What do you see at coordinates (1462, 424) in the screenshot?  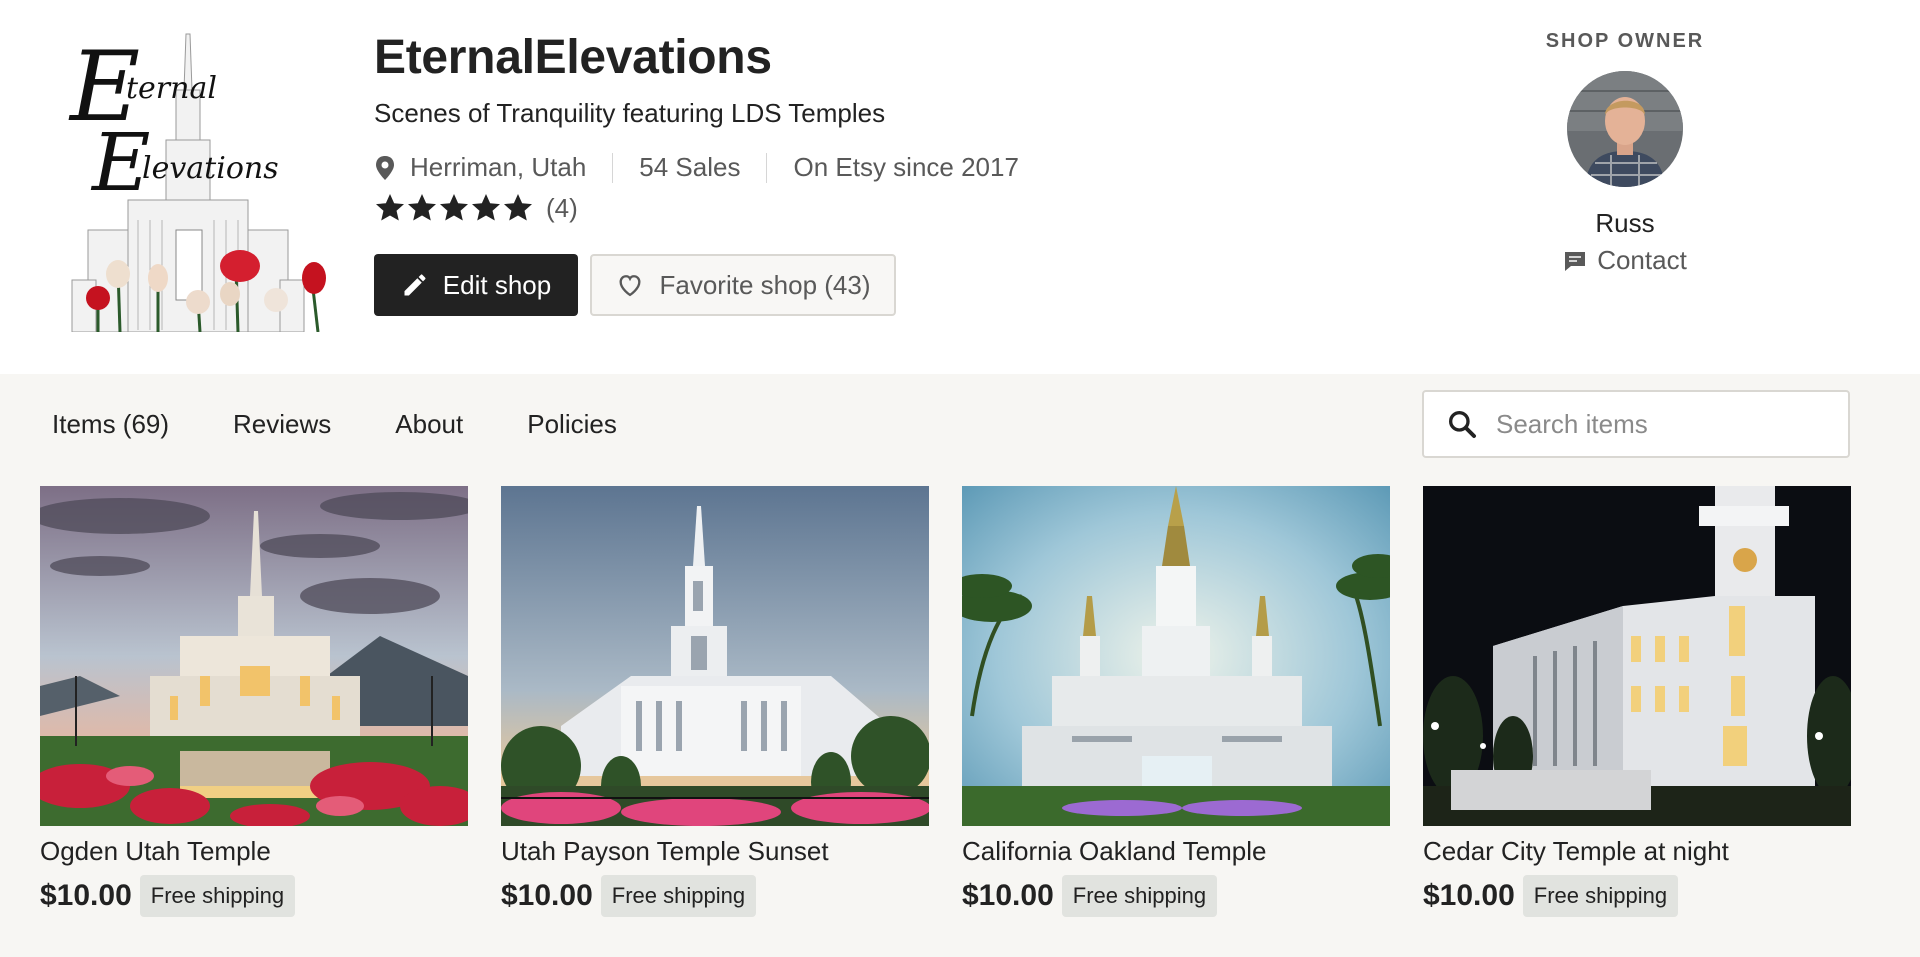 I see `search-icon` at bounding box center [1462, 424].